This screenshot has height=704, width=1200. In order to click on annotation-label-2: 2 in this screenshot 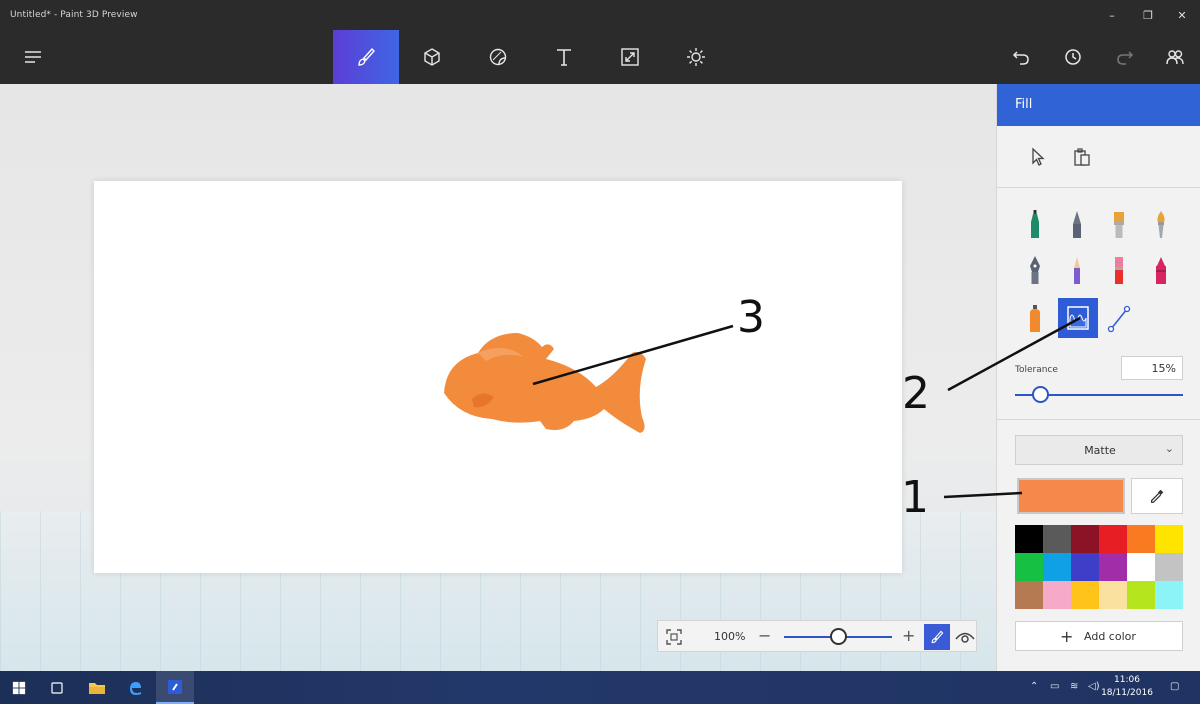, I will do `click(916, 393)`.